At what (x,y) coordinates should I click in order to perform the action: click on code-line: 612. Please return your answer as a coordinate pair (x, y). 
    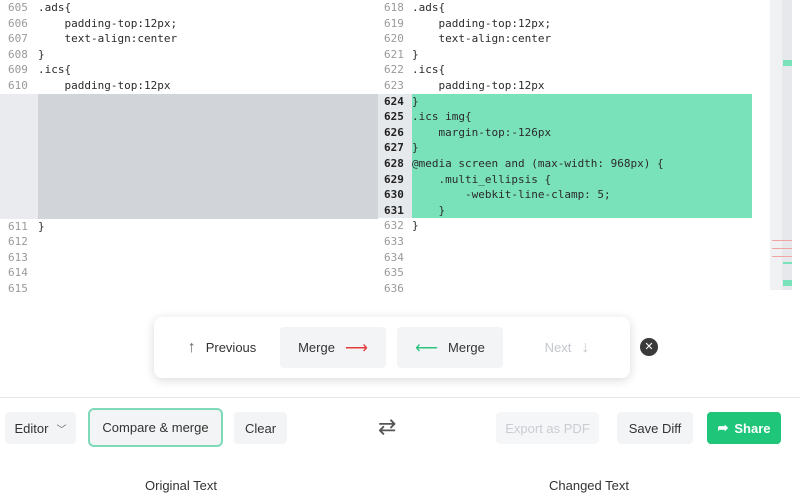
    Looking at the image, I should click on (189, 242).